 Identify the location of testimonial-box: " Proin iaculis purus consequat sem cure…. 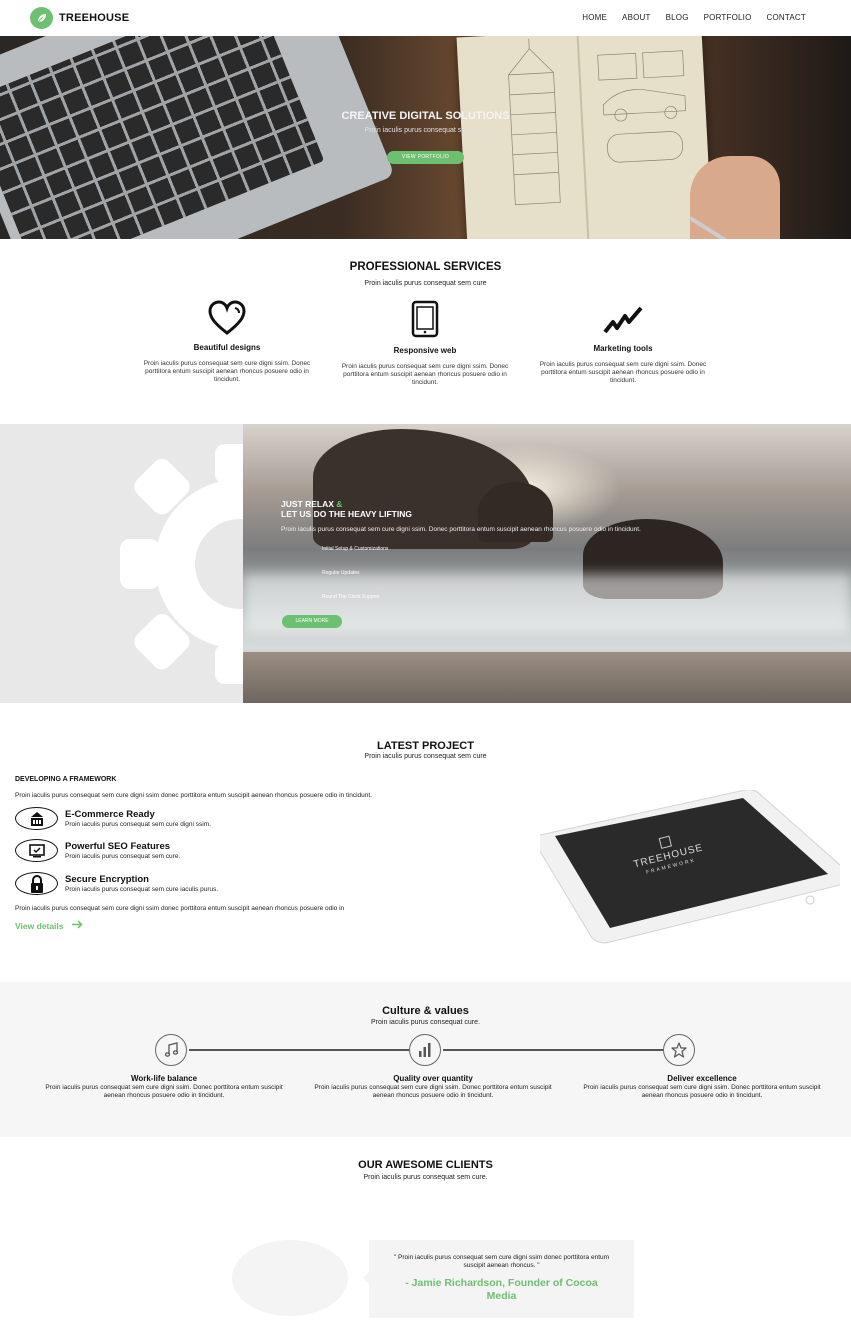
(498, 1279).